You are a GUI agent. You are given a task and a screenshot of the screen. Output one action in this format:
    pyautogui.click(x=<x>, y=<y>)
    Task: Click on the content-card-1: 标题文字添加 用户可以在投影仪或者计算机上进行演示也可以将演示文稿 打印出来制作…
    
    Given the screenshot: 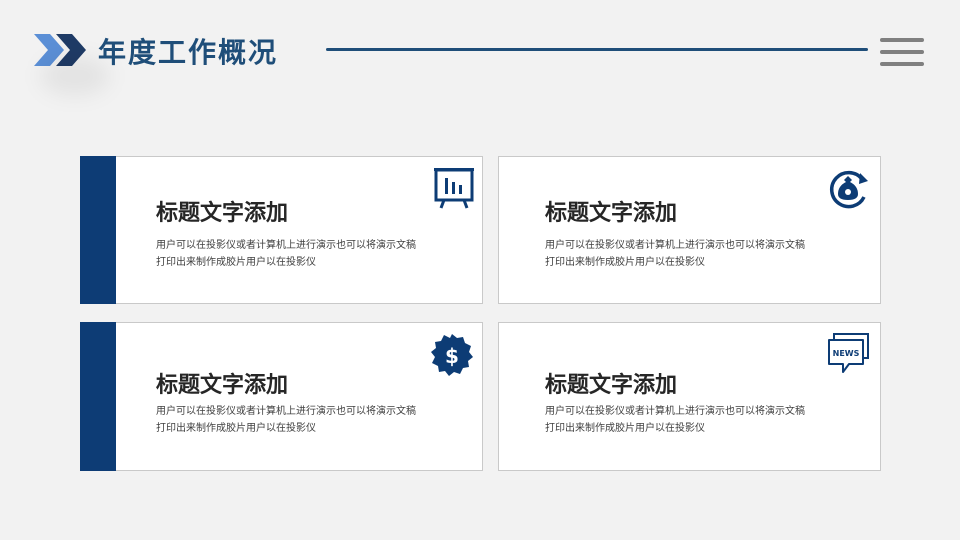 What is the action you would take?
    pyautogui.click(x=281, y=230)
    